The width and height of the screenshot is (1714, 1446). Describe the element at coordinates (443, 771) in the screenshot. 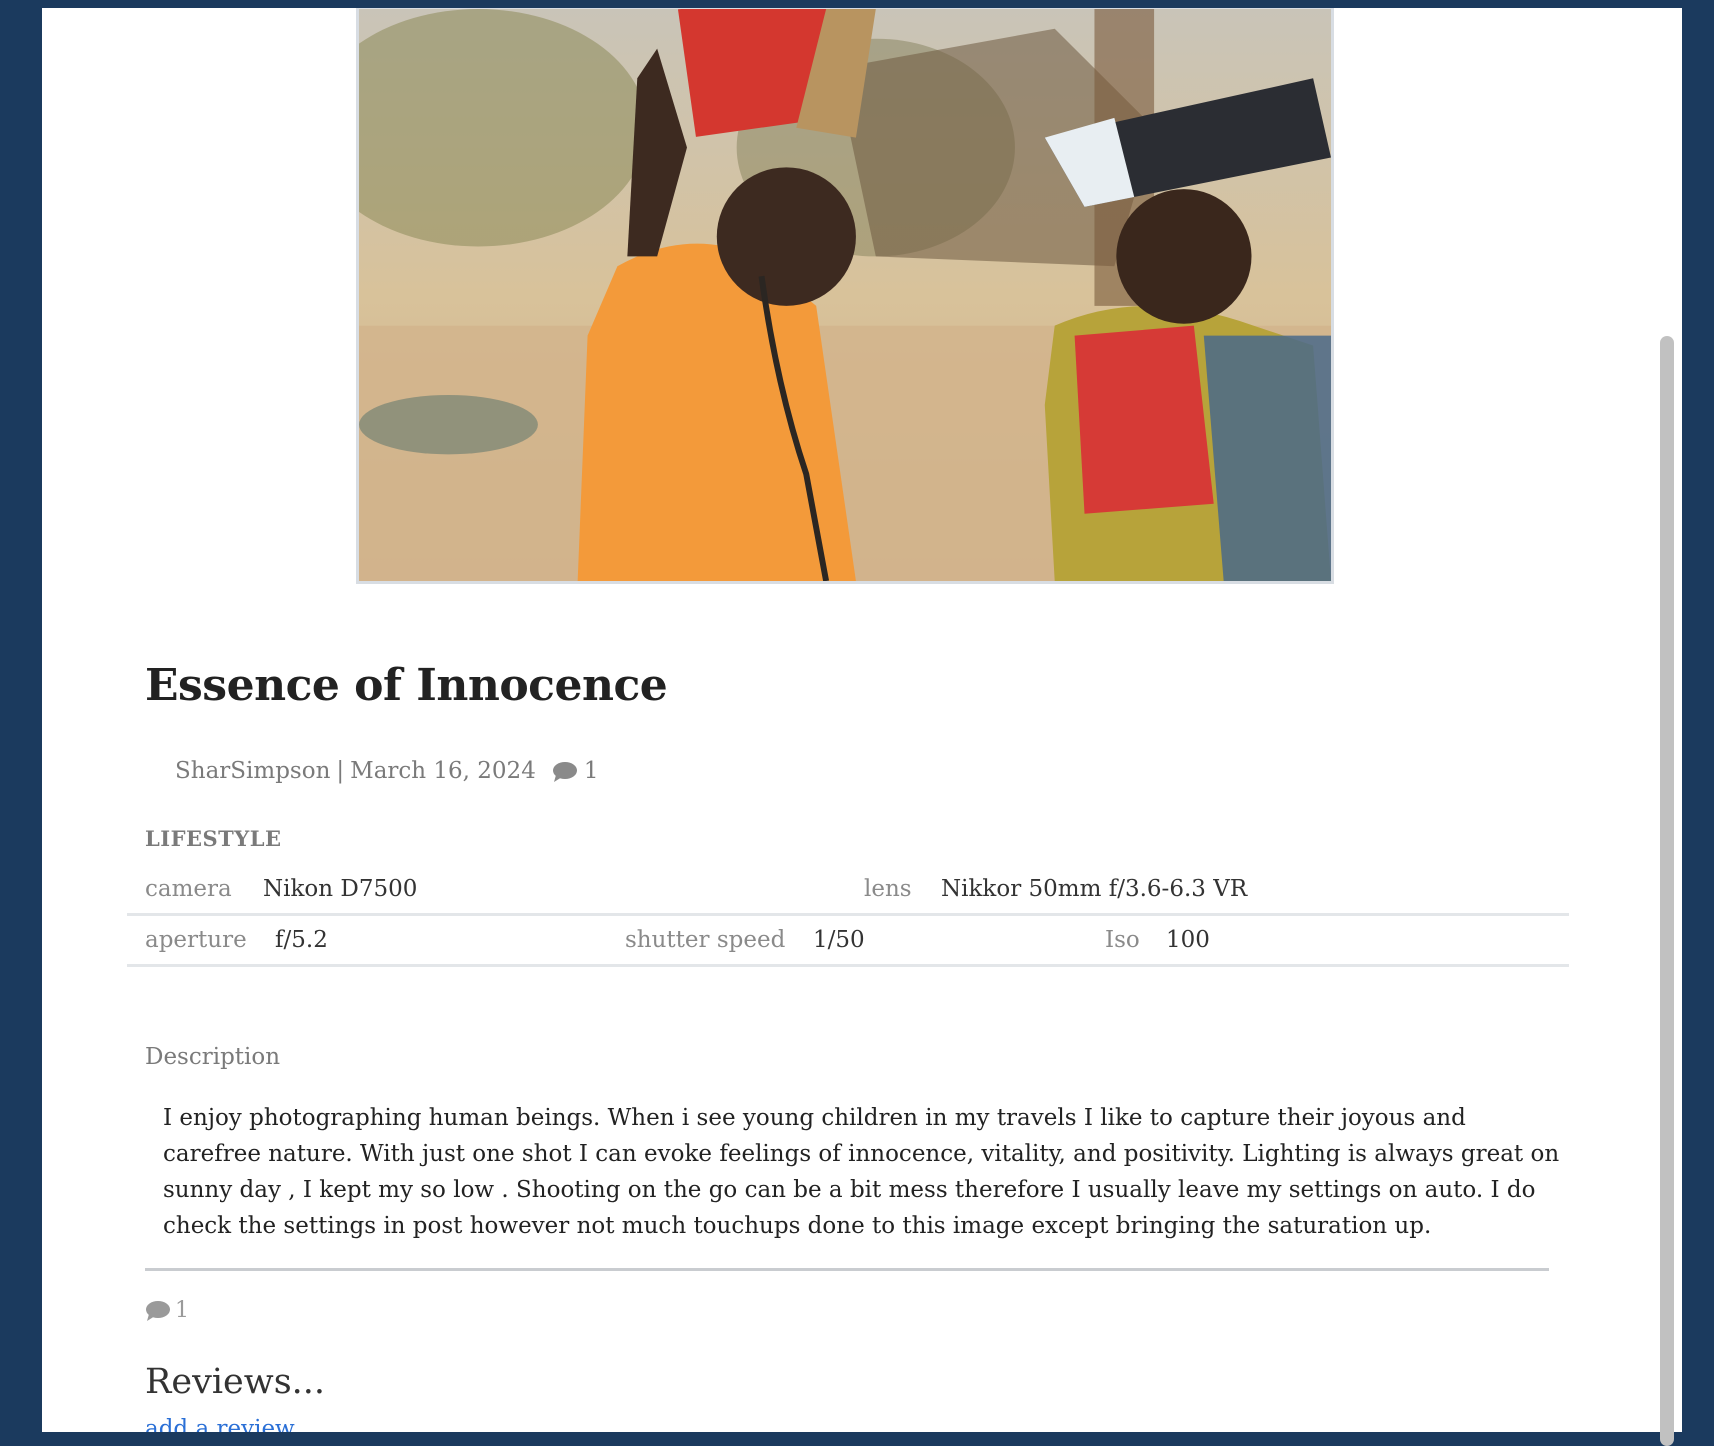

I see `post-date: March 16, 2024` at that location.